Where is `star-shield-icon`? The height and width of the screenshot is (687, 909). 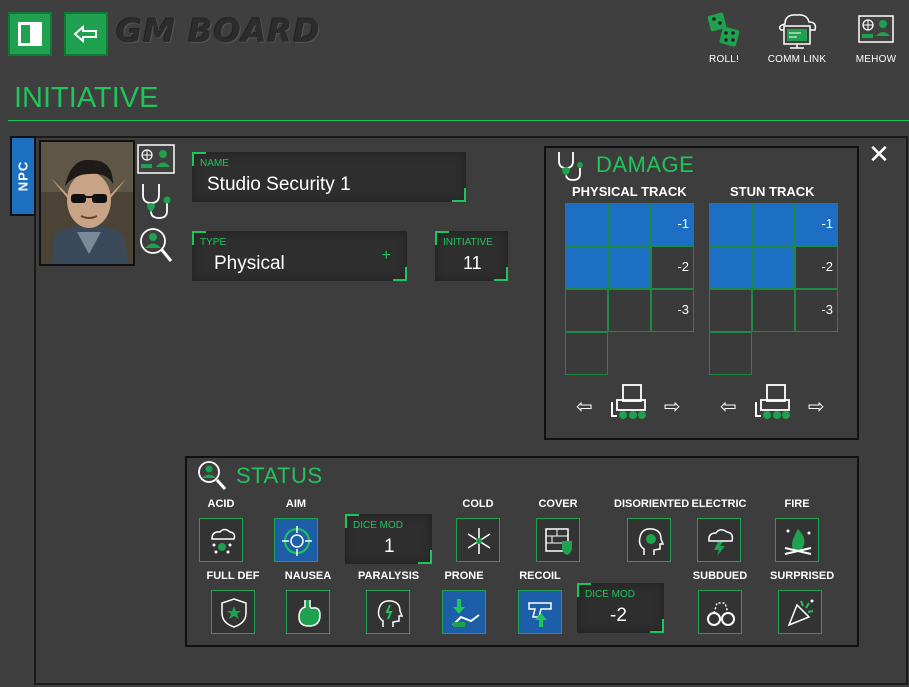
star-shield-icon is located at coordinates (234, 613).